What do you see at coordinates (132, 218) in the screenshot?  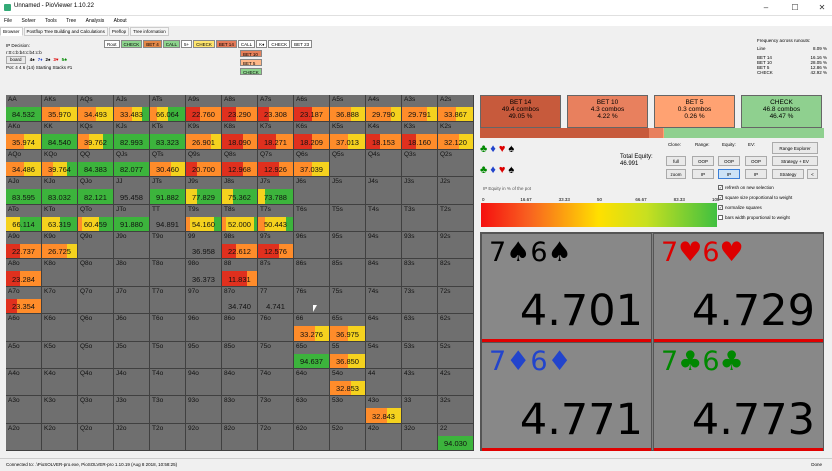 I see `range-cell: JTo 91.880` at bounding box center [132, 218].